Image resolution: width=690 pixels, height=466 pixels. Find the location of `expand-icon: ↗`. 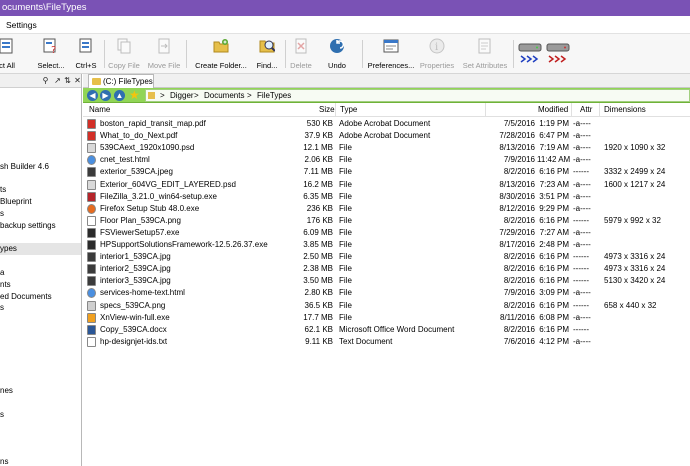

expand-icon: ↗ is located at coordinates (57, 80).